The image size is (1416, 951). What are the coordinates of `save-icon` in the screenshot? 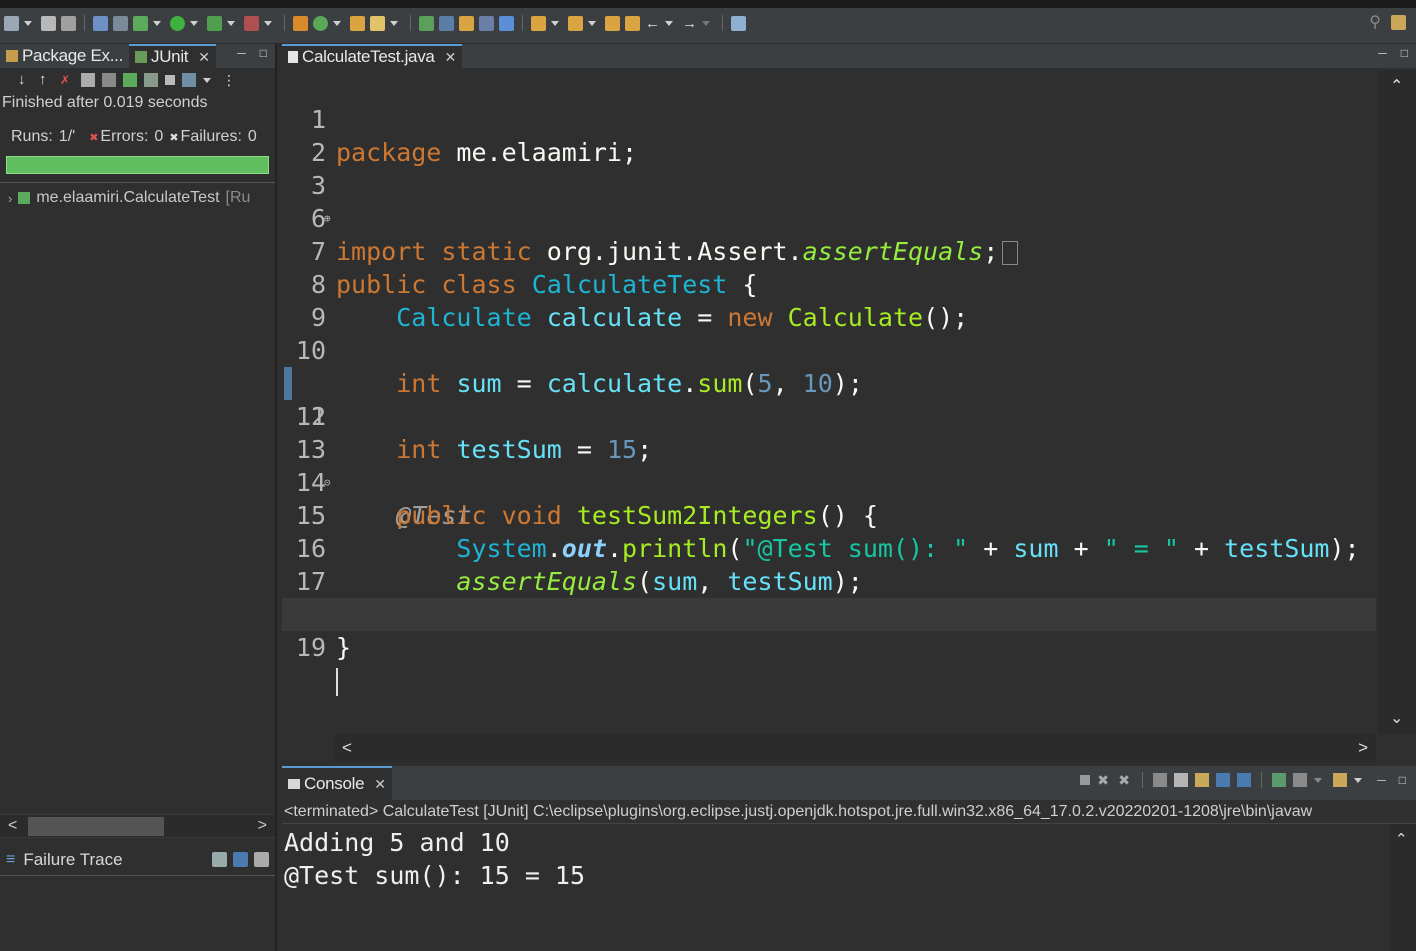 It's located at (48, 23).